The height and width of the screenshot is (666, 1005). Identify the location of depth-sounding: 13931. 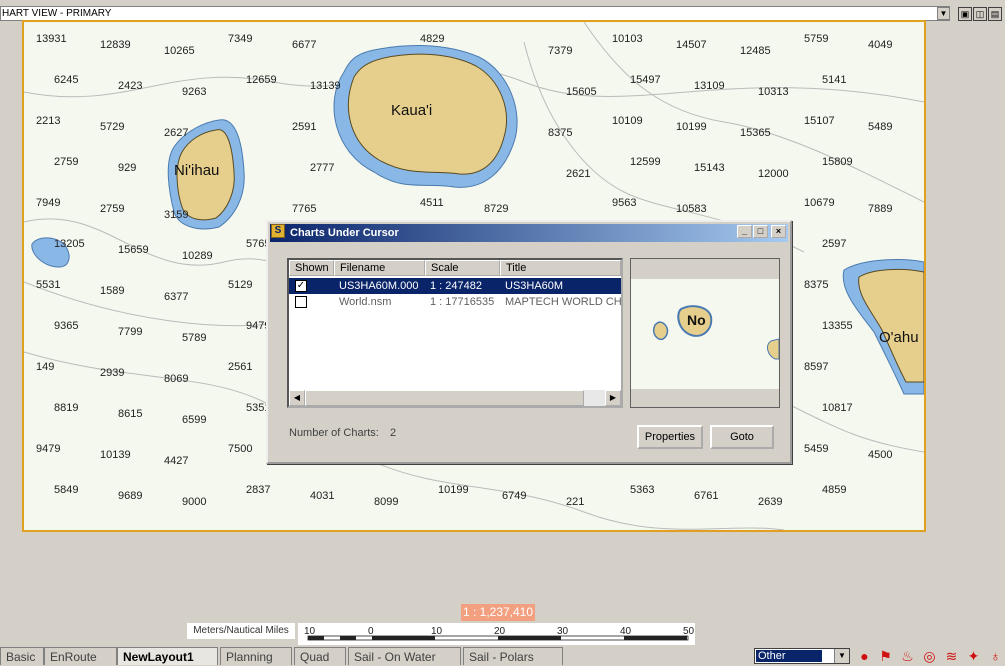
(51, 39).